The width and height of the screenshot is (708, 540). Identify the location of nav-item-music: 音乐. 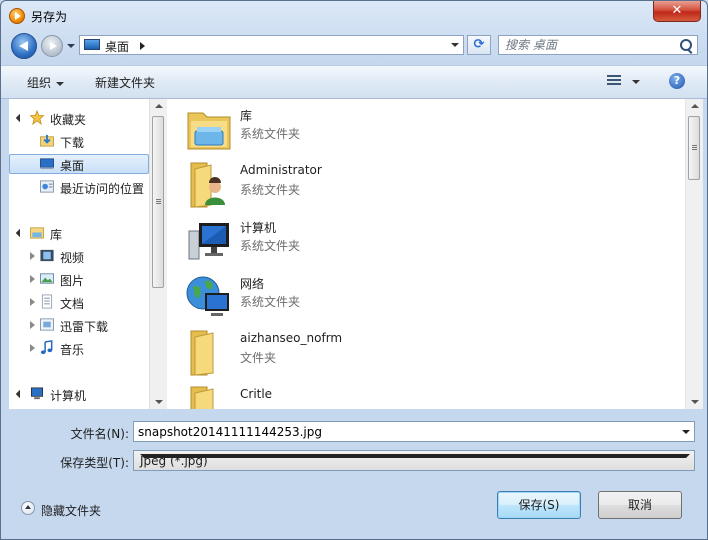
(79, 348).